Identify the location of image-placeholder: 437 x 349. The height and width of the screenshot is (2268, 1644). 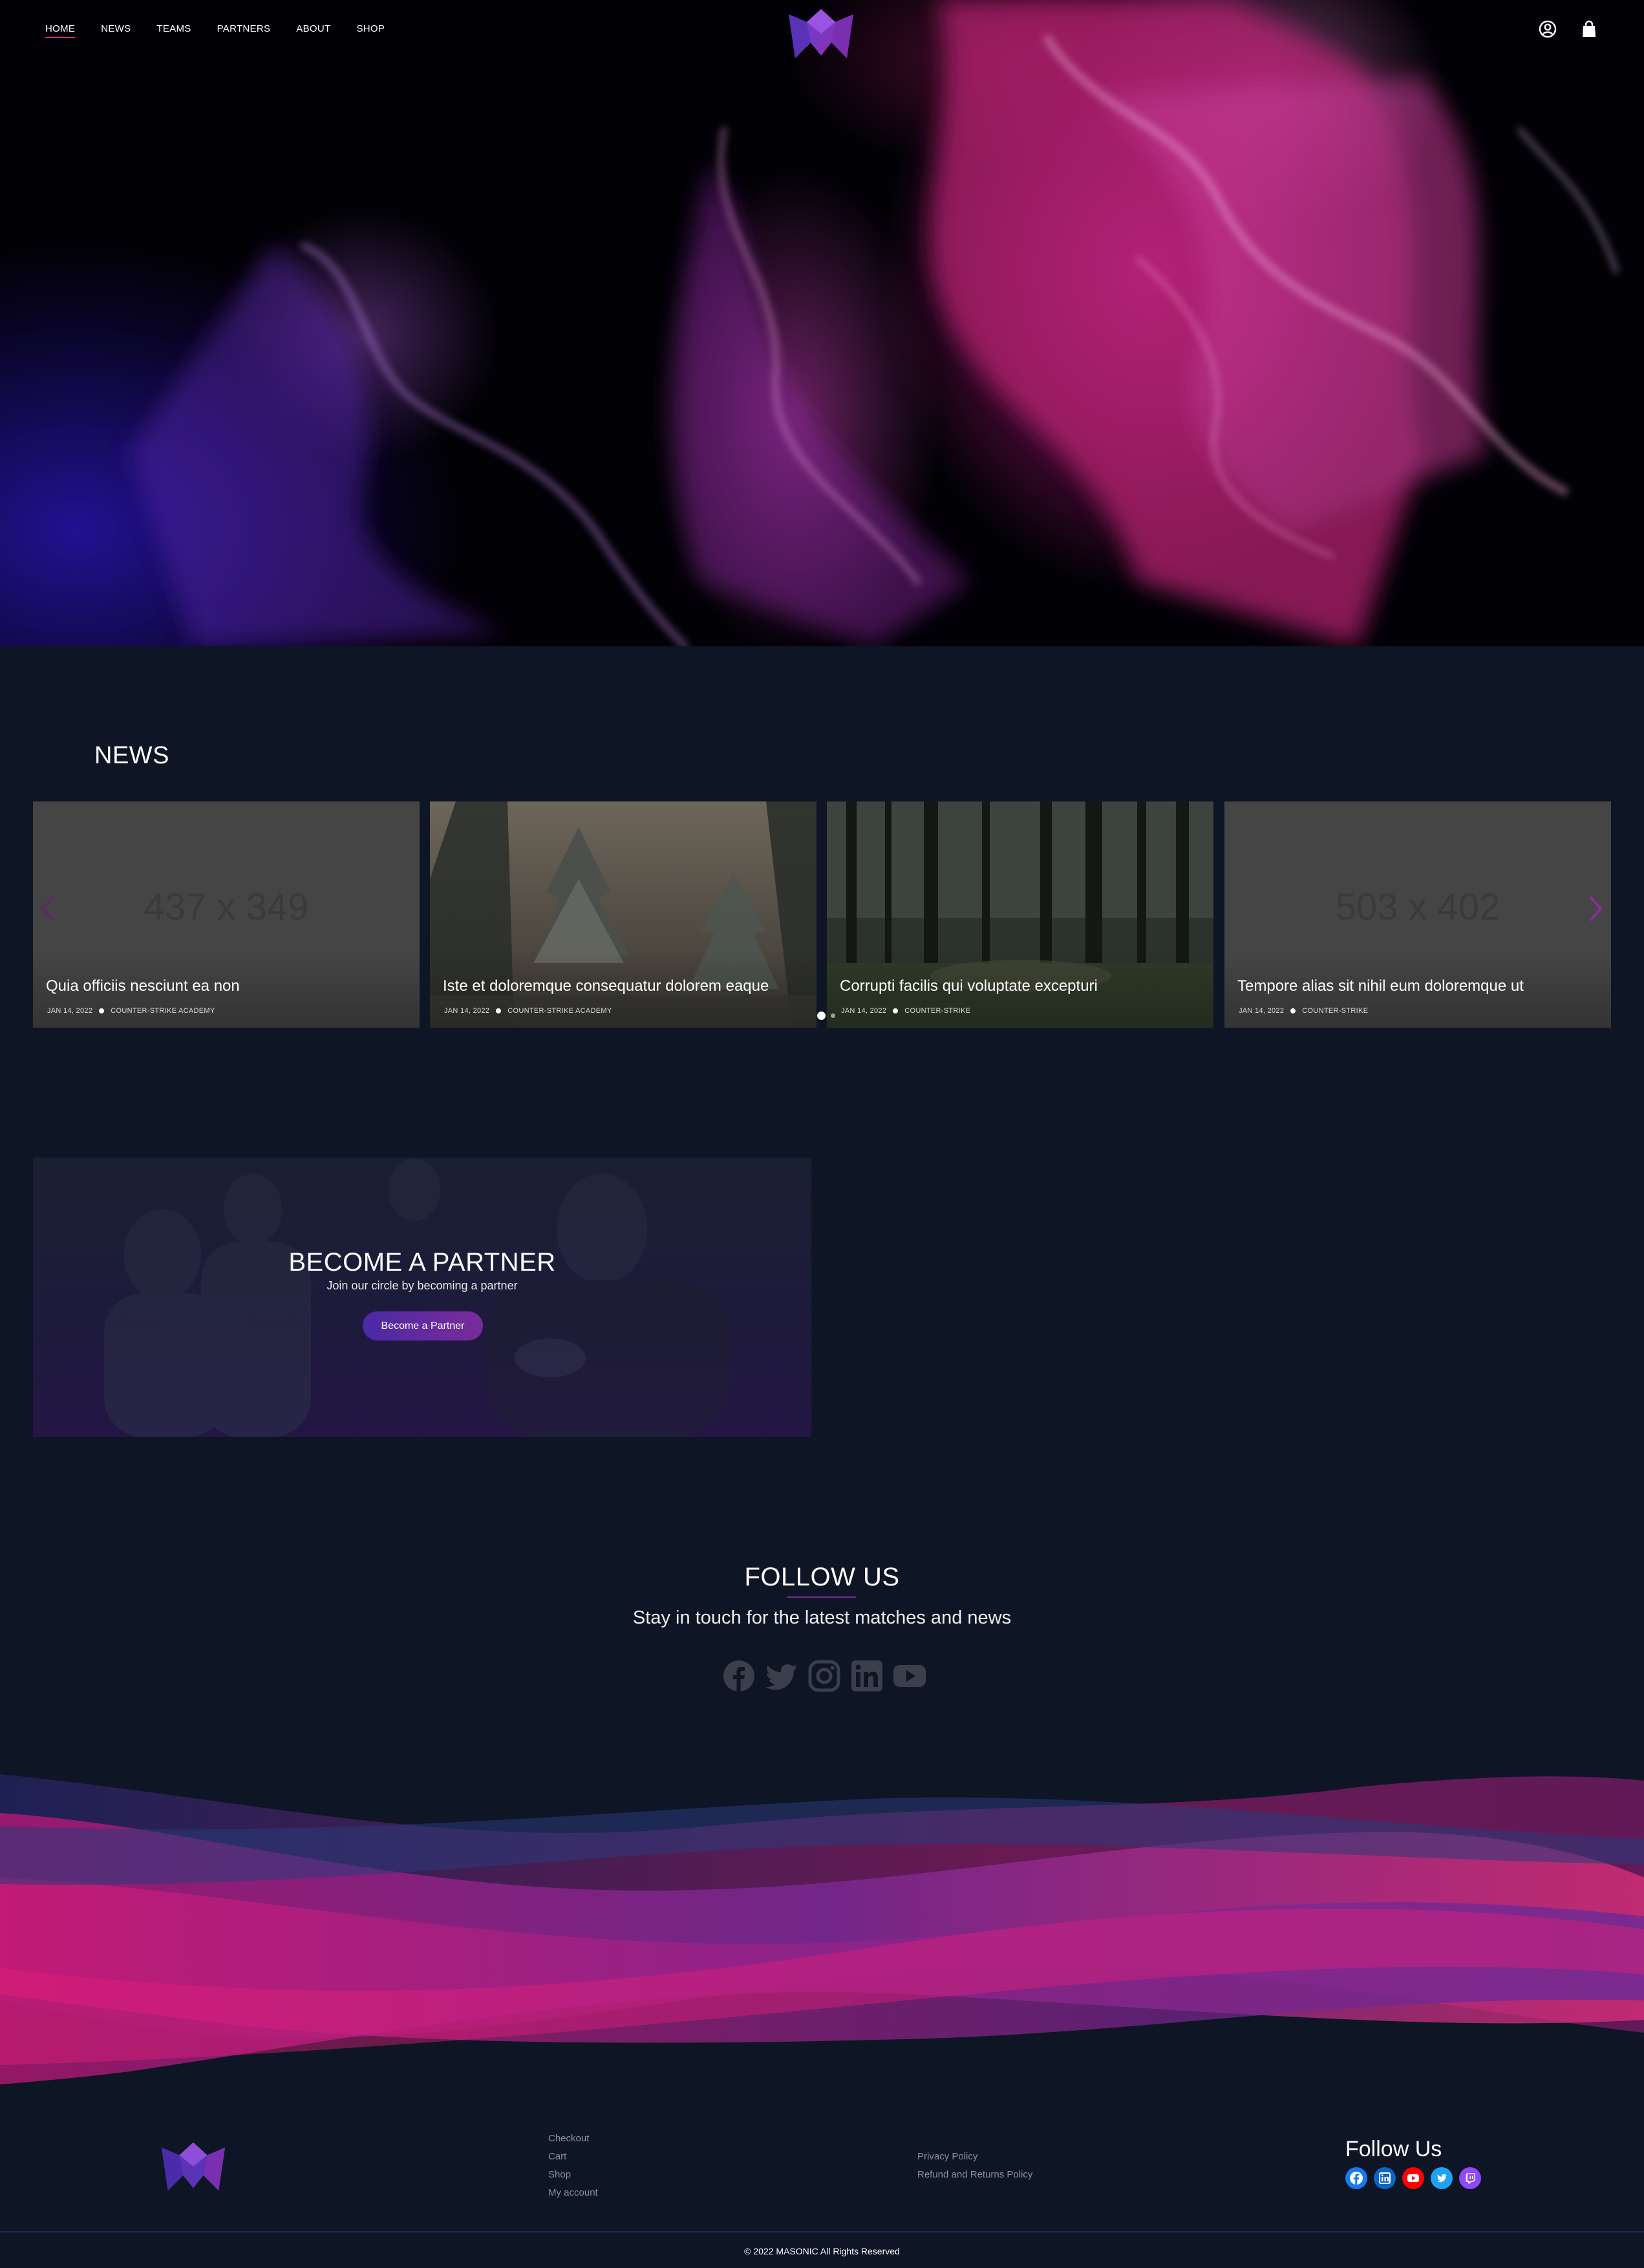
(226, 907).